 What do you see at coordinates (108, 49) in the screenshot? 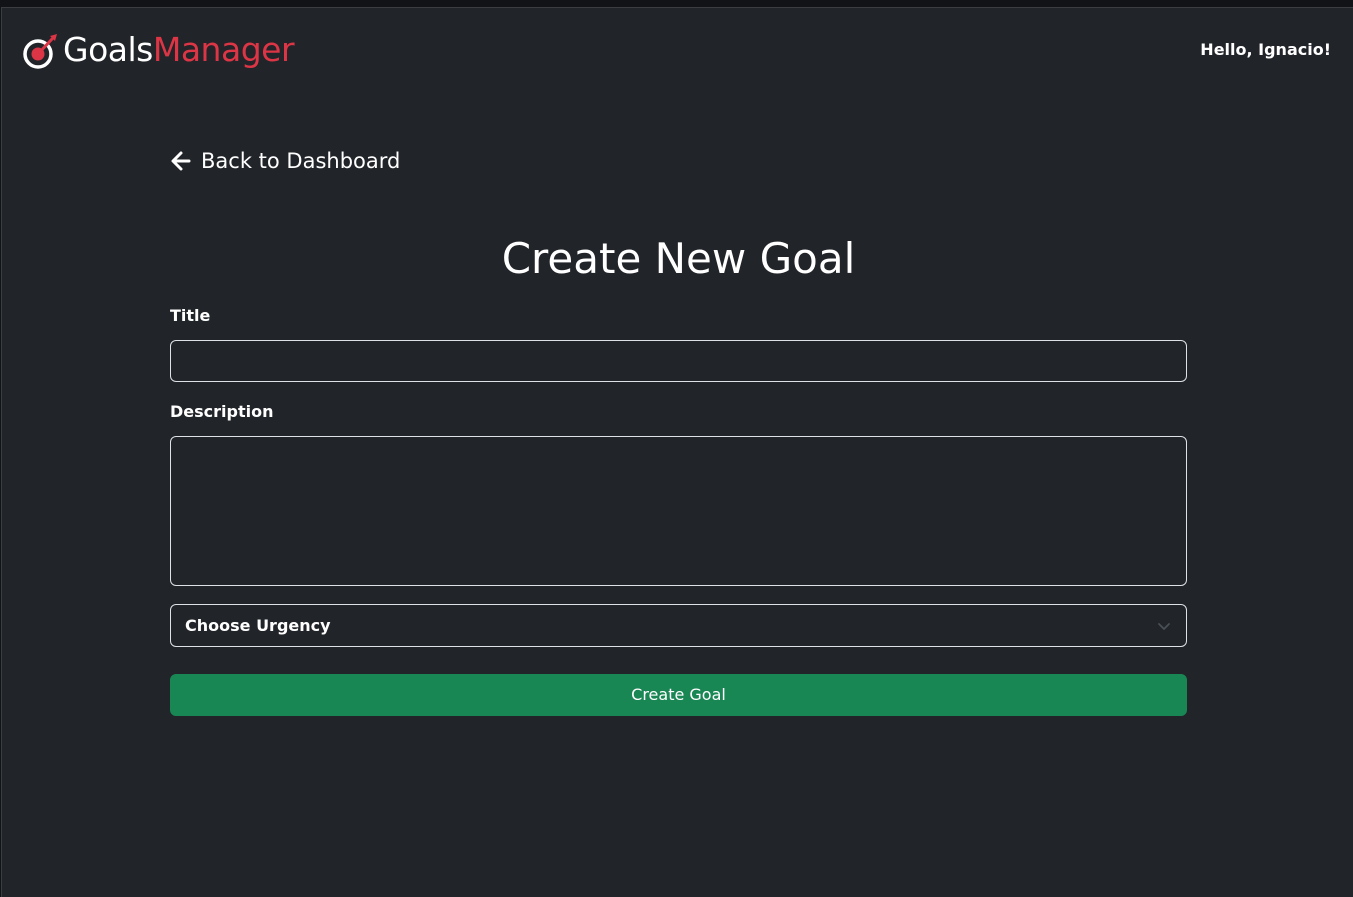
I see `brand-name-goals: Goals` at bounding box center [108, 49].